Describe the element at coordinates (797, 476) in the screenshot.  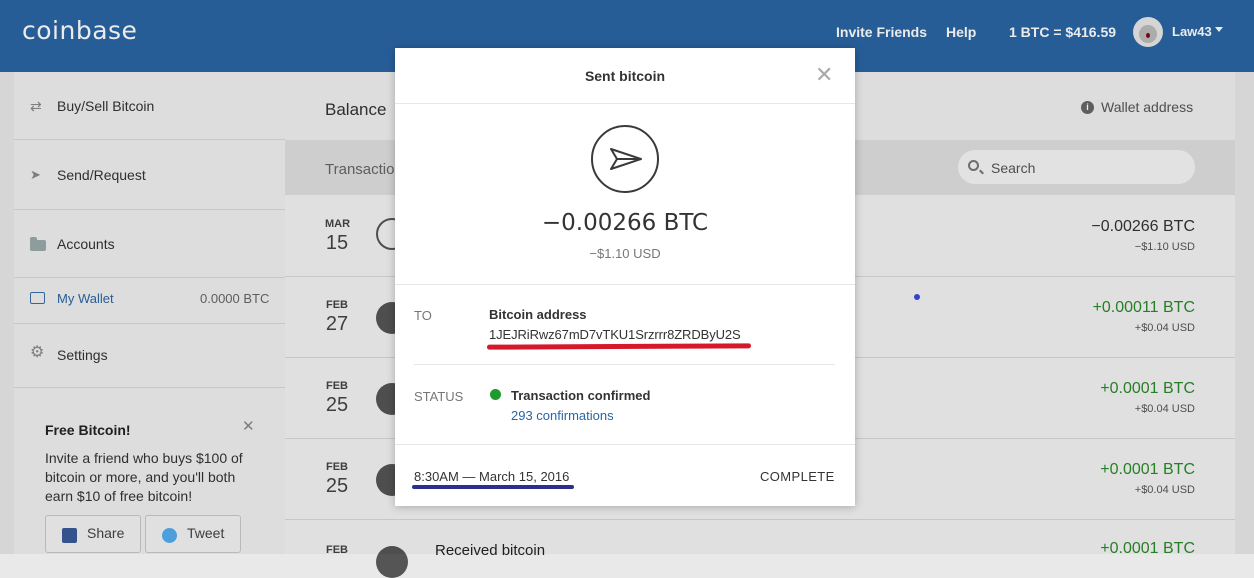
I see `transaction-state: COMPLETE` at that location.